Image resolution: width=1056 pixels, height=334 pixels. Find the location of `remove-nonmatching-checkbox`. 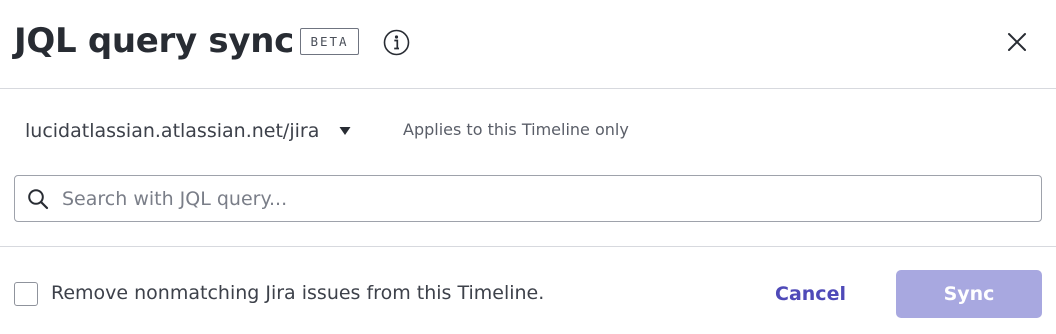

remove-nonmatching-checkbox is located at coordinates (26, 294).